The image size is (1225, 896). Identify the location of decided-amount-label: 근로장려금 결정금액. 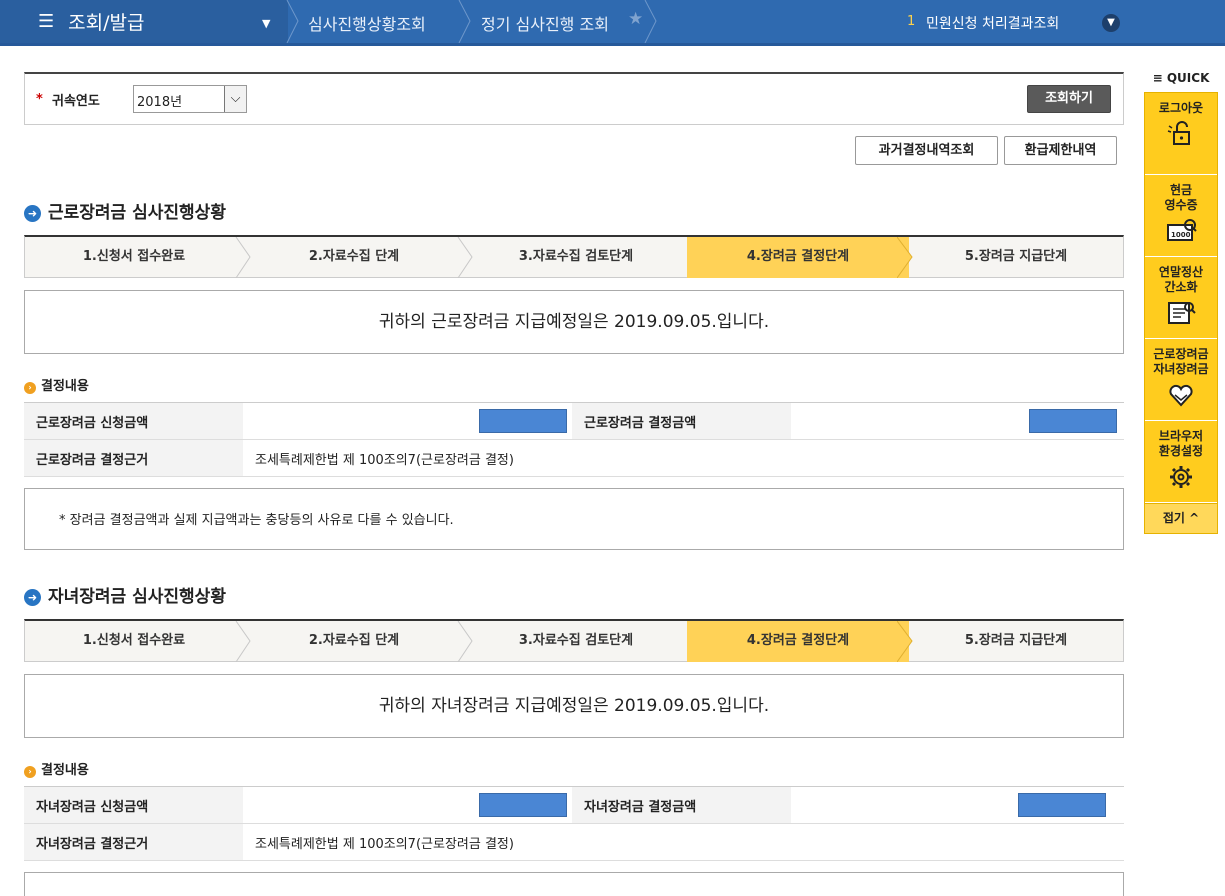
(681, 421).